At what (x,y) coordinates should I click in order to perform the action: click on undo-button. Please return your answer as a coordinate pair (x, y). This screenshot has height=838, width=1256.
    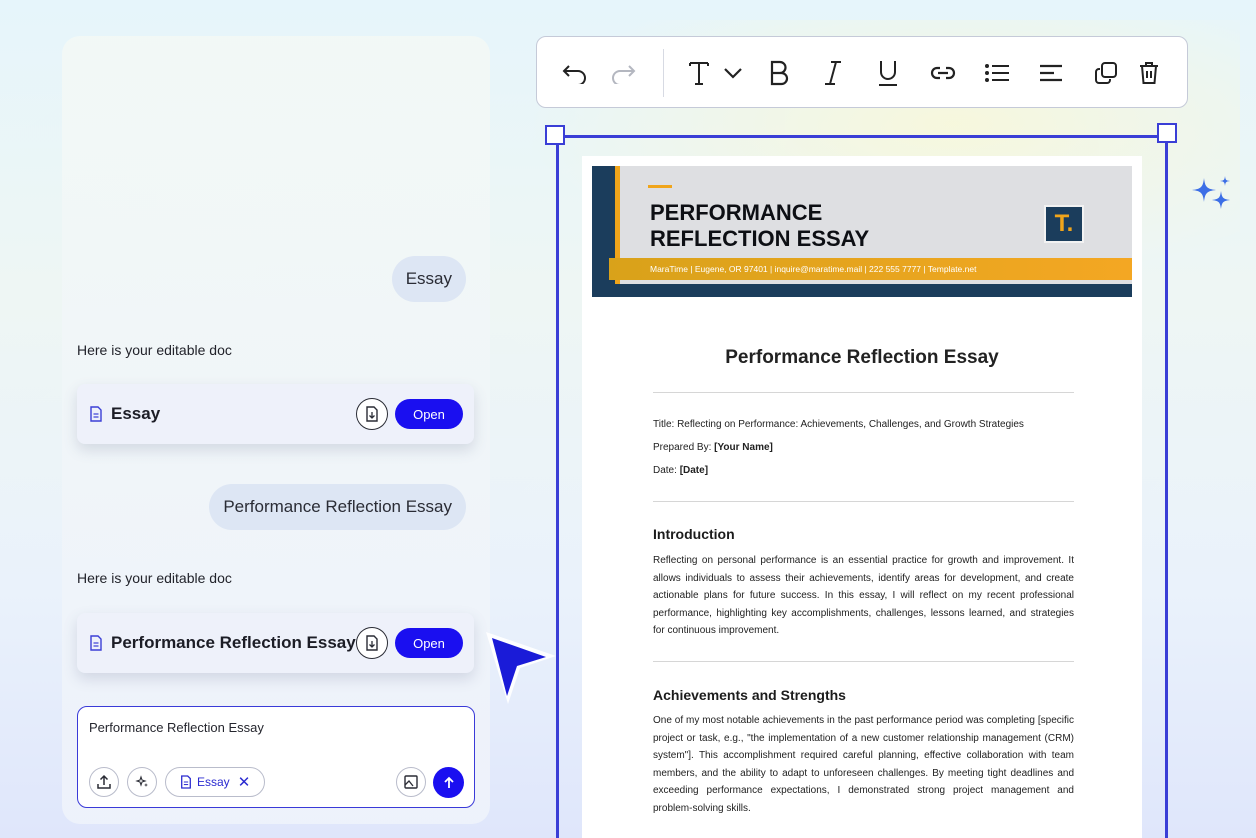
    Looking at the image, I should click on (575, 73).